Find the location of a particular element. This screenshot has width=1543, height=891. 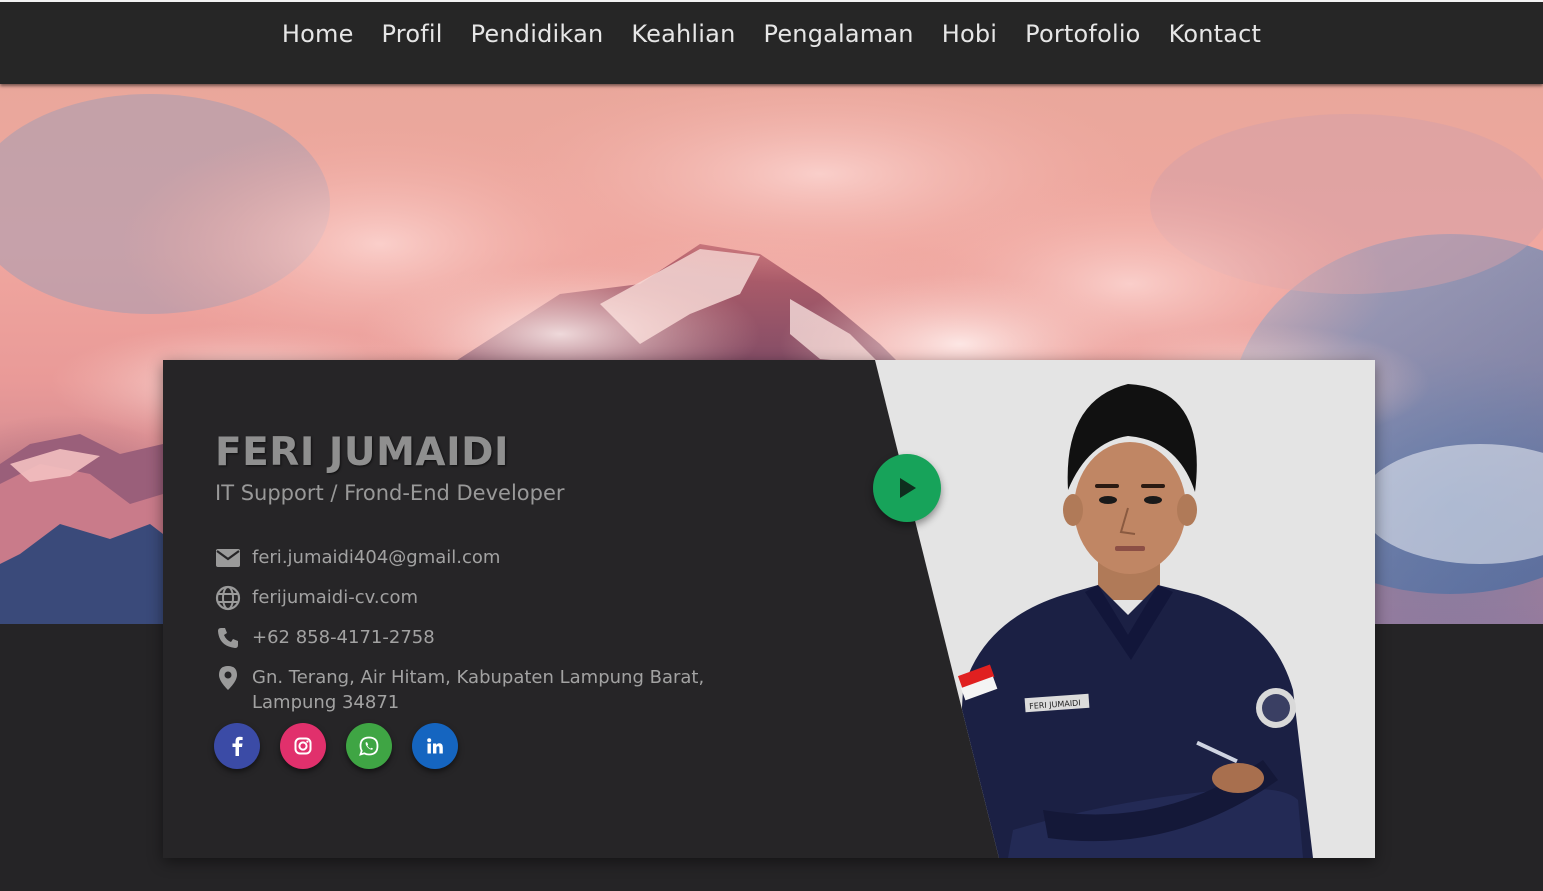

email-text: feri.jumaidi404@gmail.com is located at coordinates (376, 557).